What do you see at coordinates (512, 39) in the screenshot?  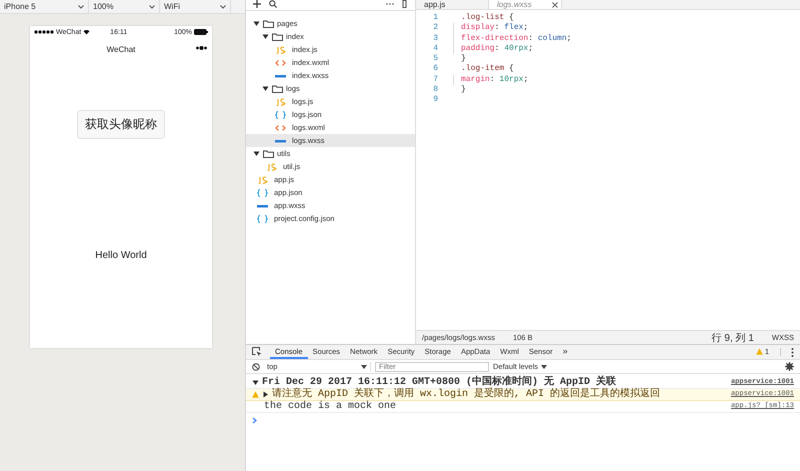 I see `code-line: flex-direction: column;` at bounding box center [512, 39].